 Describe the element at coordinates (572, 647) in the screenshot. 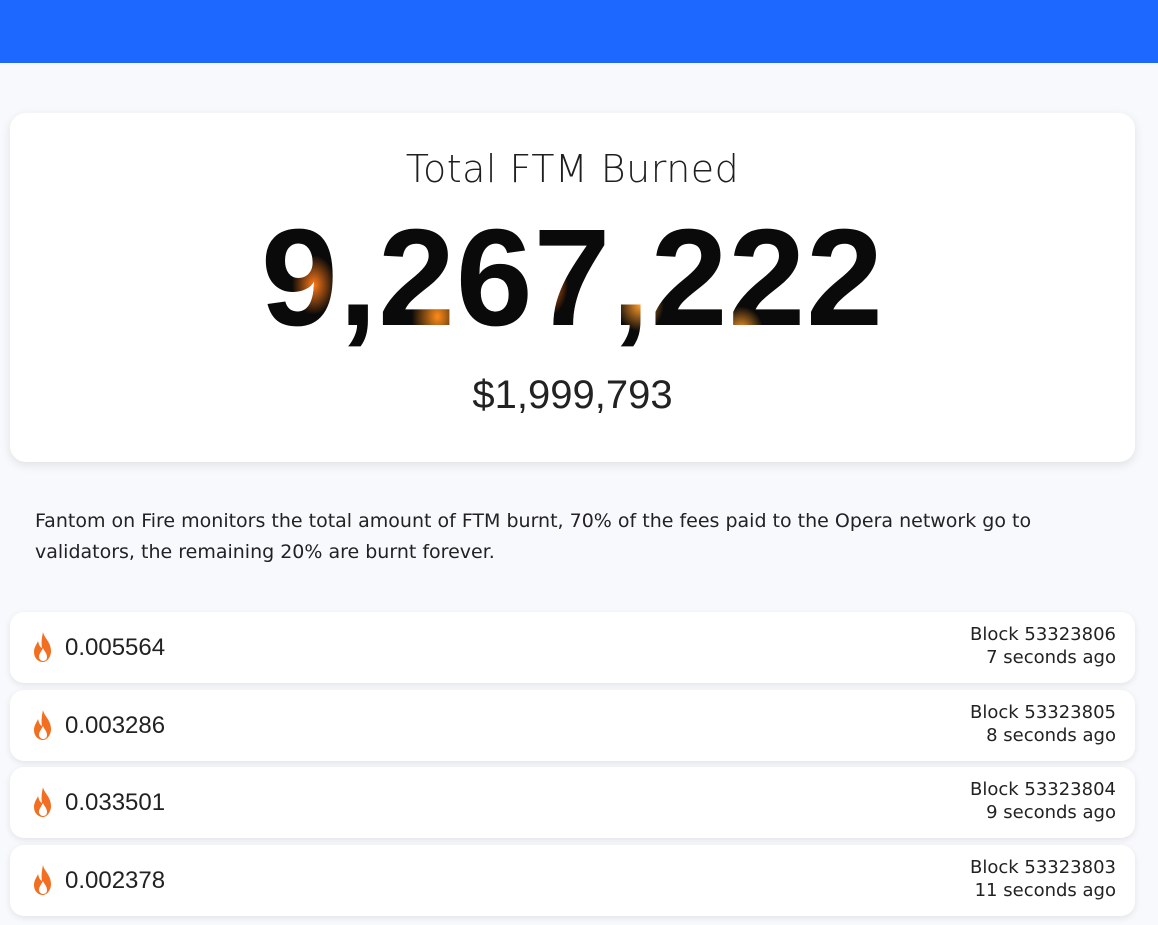

I see `burn-row: 0.005564 Block 53323806 7 seconds ago` at that location.